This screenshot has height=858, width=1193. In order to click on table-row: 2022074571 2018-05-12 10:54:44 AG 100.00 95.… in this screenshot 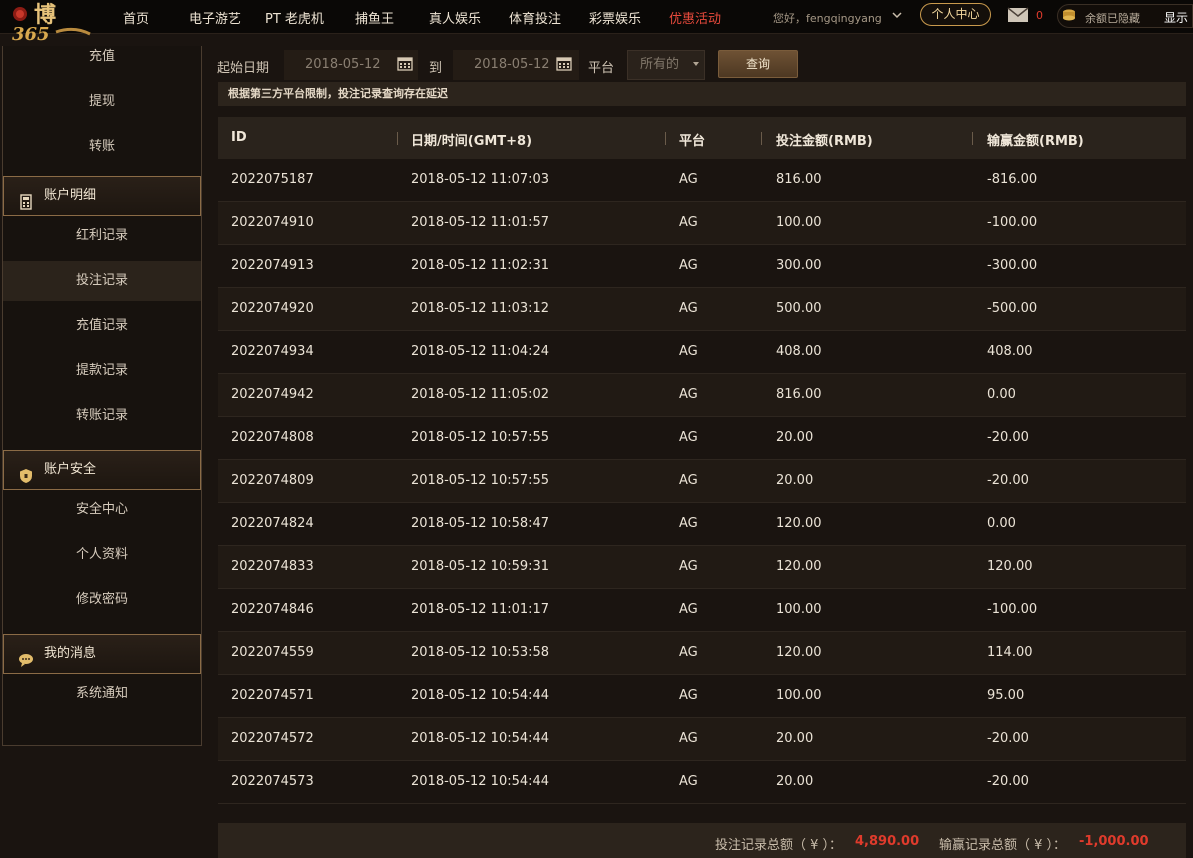, I will do `click(702, 696)`.